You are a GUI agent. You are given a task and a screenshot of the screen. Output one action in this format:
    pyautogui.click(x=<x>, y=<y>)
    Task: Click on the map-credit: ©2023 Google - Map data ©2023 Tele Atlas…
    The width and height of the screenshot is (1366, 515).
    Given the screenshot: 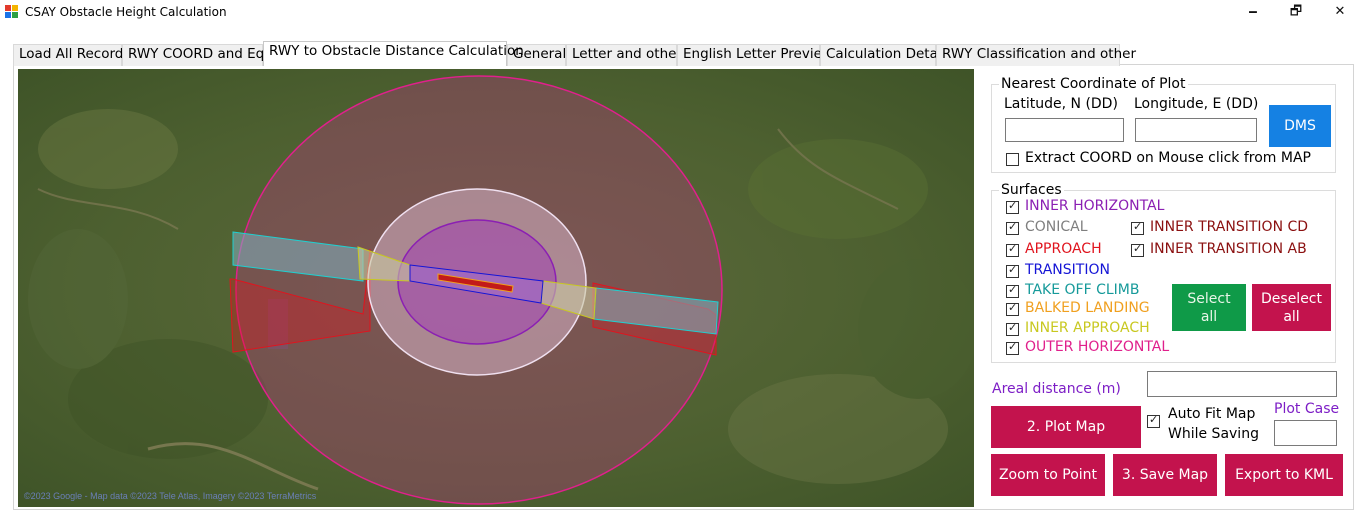 What is the action you would take?
    pyautogui.click(x=170, y=496)
    